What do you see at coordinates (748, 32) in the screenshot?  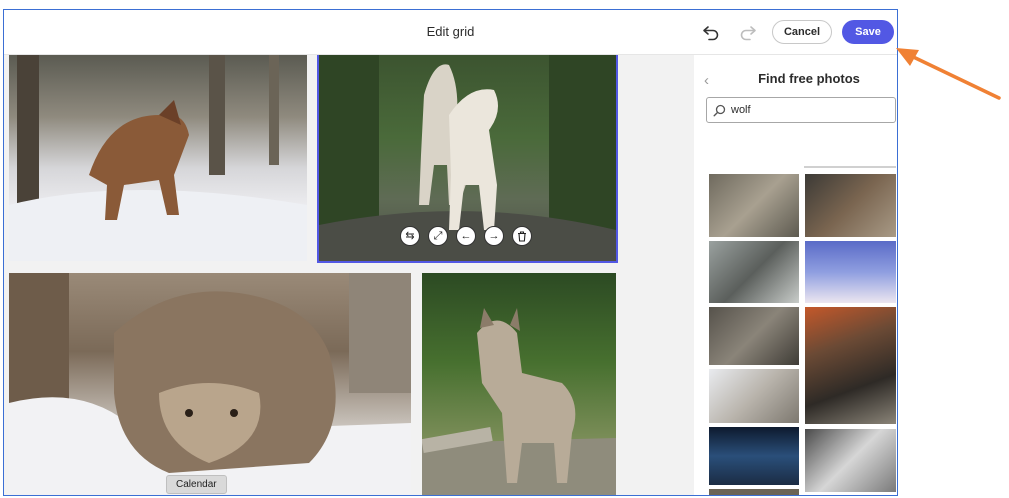 I see `redo-icon` at bounding box center [748, 32].